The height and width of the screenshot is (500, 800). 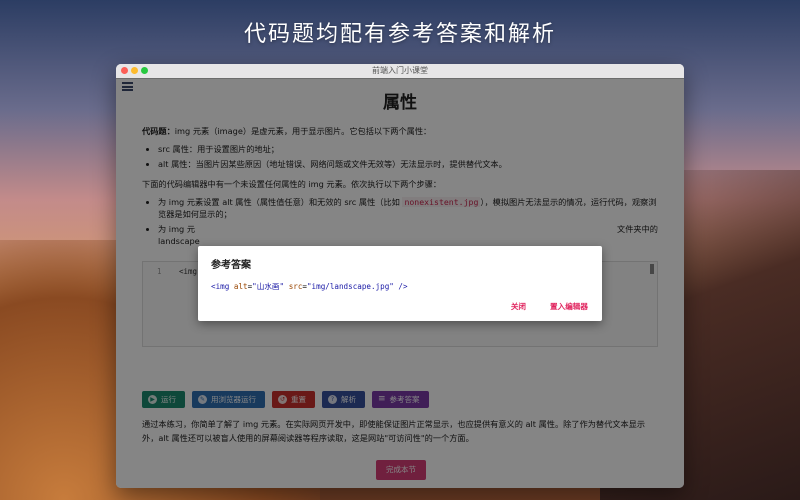 I want to click on title-bar: 前端入门小课堂, so click(x=400, y=71).